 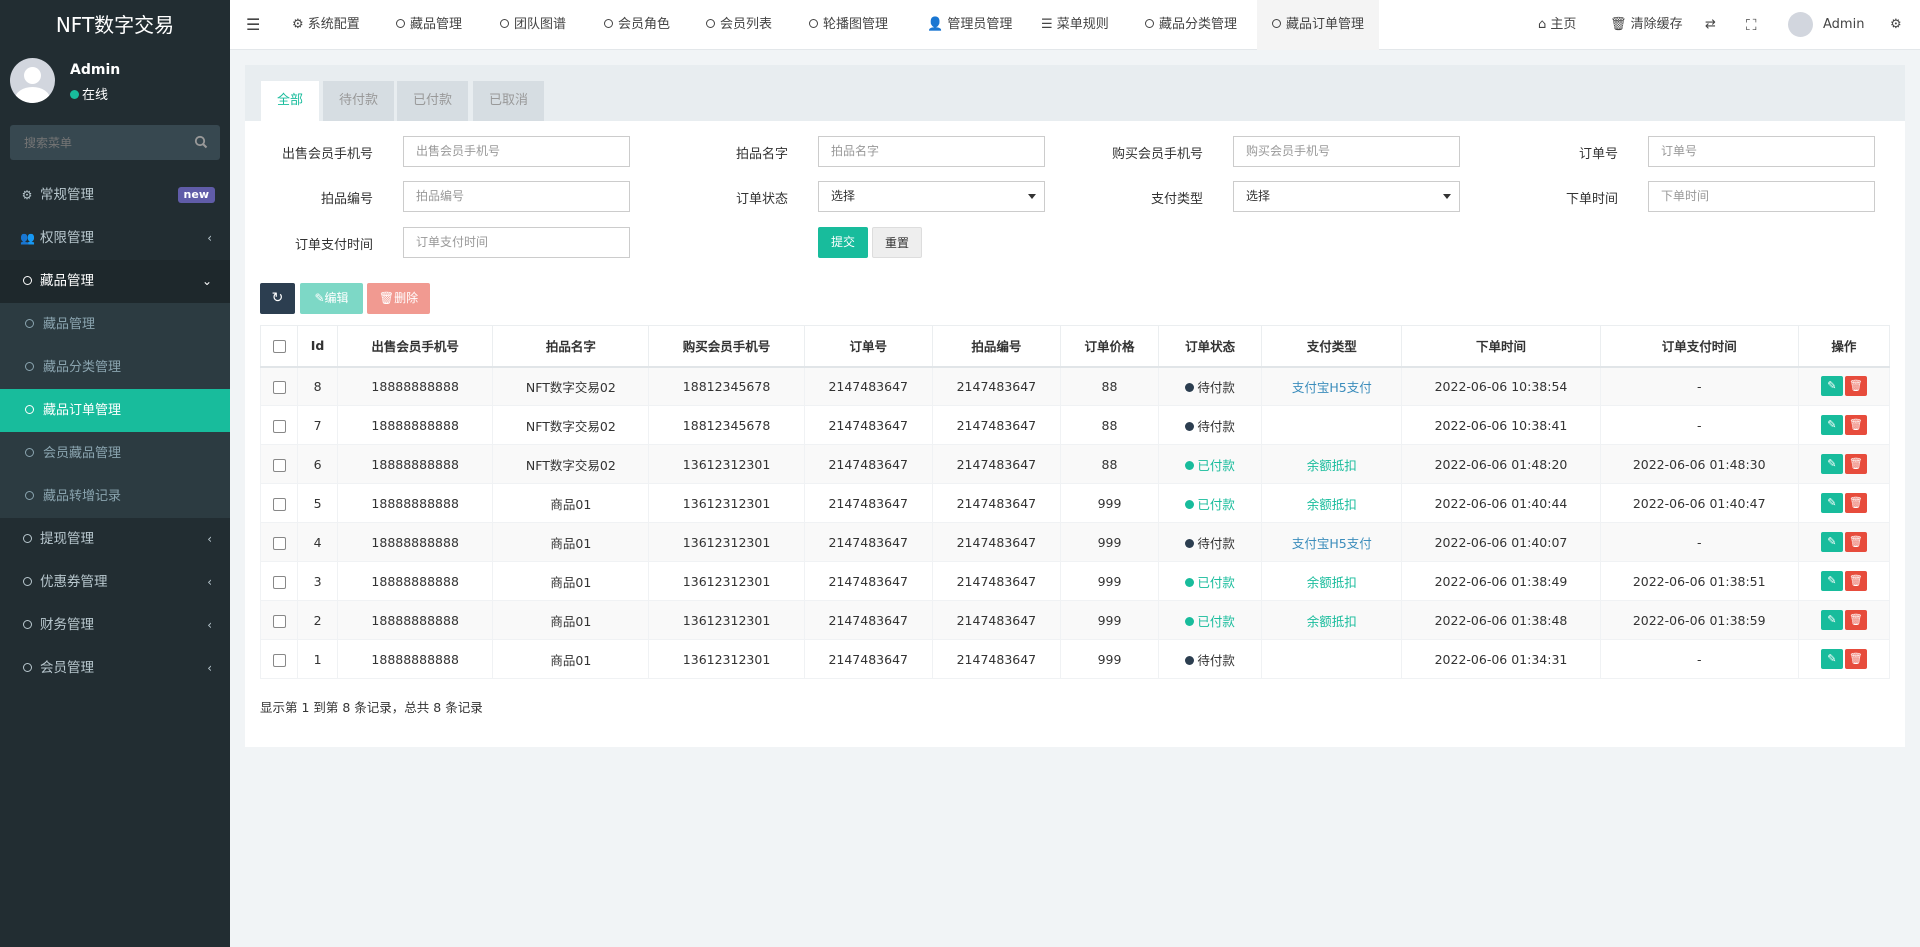 What do you see at coordinates (279, 347) in the screenshot?
I see `select-all-checkbox` at bounding box center [279, 347].